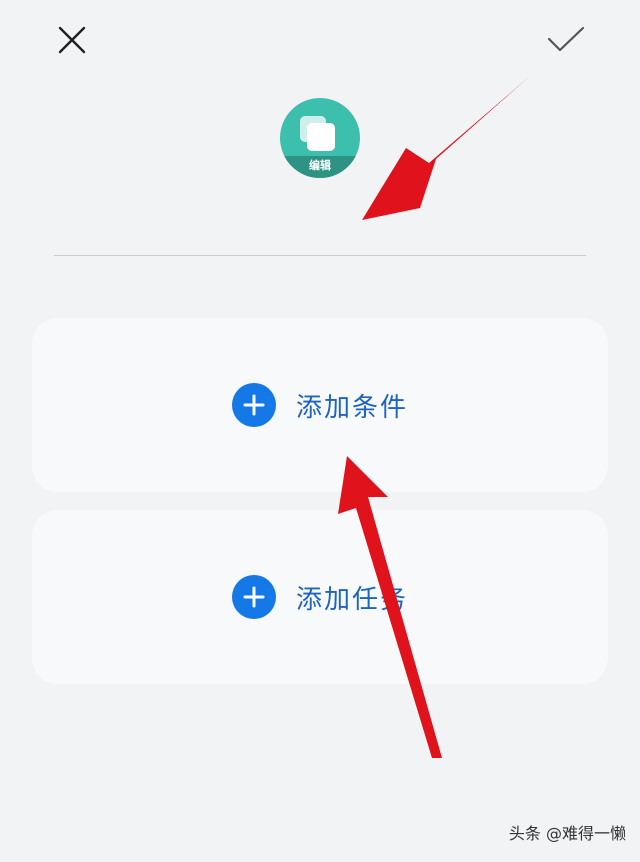 The image size is (640, 862). What do you see at coordinates (320, 255) in the screenshot?
I see `divider` at bounding box center [320, 255].